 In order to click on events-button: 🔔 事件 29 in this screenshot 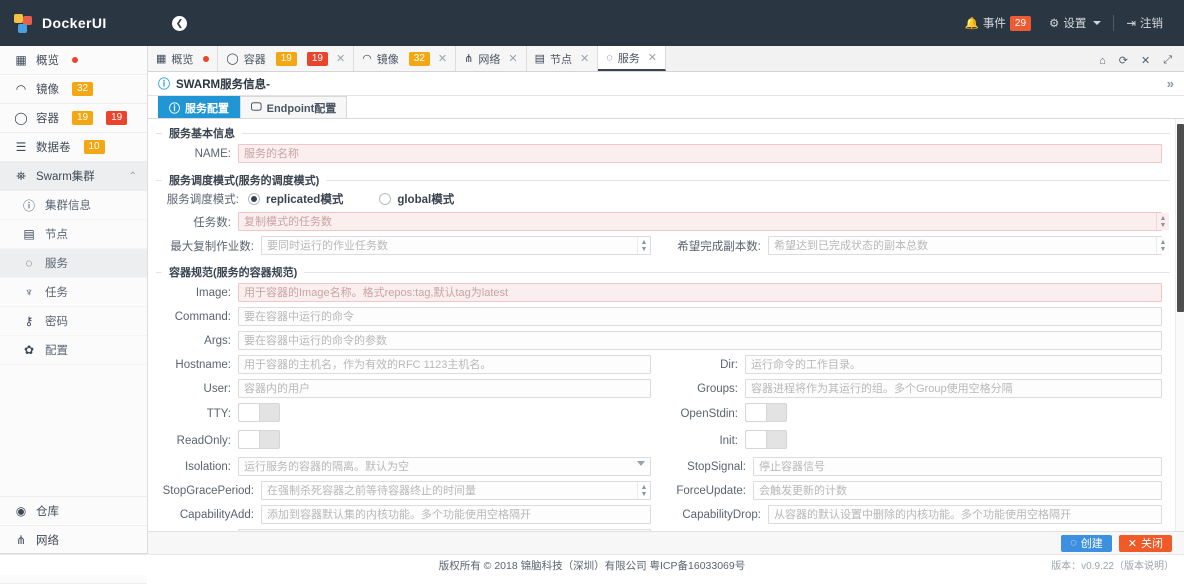, I will do `click(998, 23)`.